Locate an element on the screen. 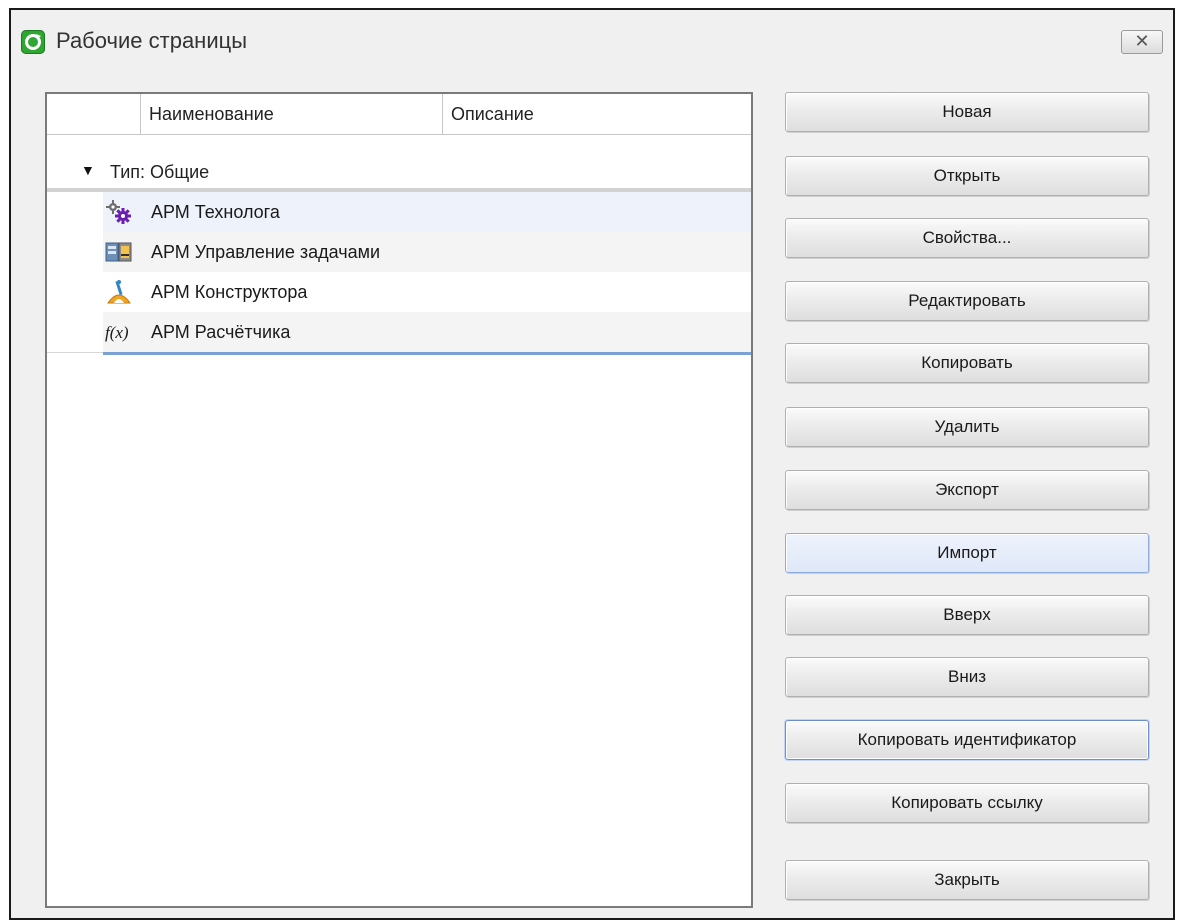  copy-button: Копировать is located at coordinates (967, 363).